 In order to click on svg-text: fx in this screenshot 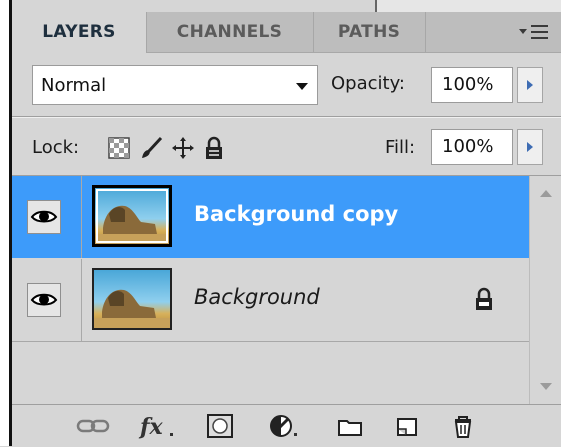, I will do `click(150, 426)`.